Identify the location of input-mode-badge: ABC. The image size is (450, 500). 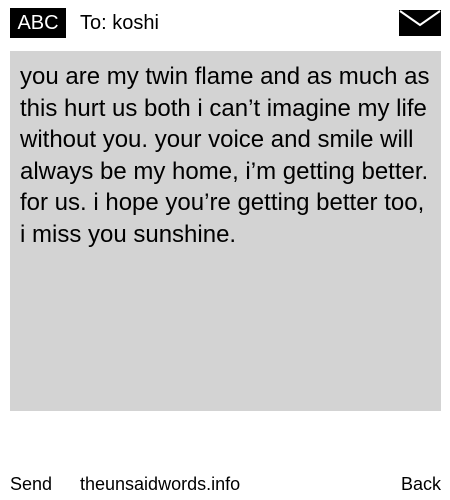
(38, 23).